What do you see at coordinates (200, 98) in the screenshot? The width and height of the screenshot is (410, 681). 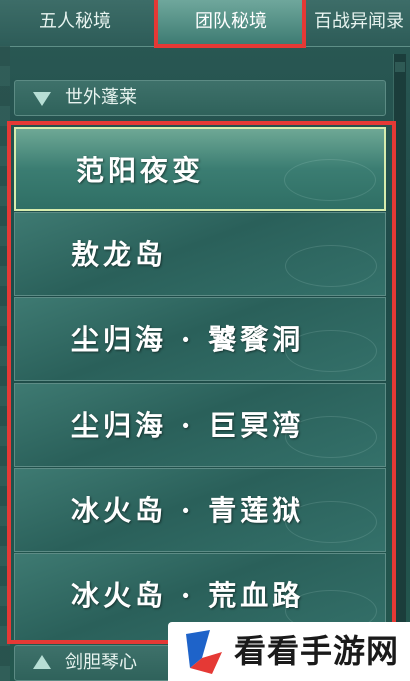 I see `category-header-penglai: 世外蓬莱` at bounding box center [200, 98].